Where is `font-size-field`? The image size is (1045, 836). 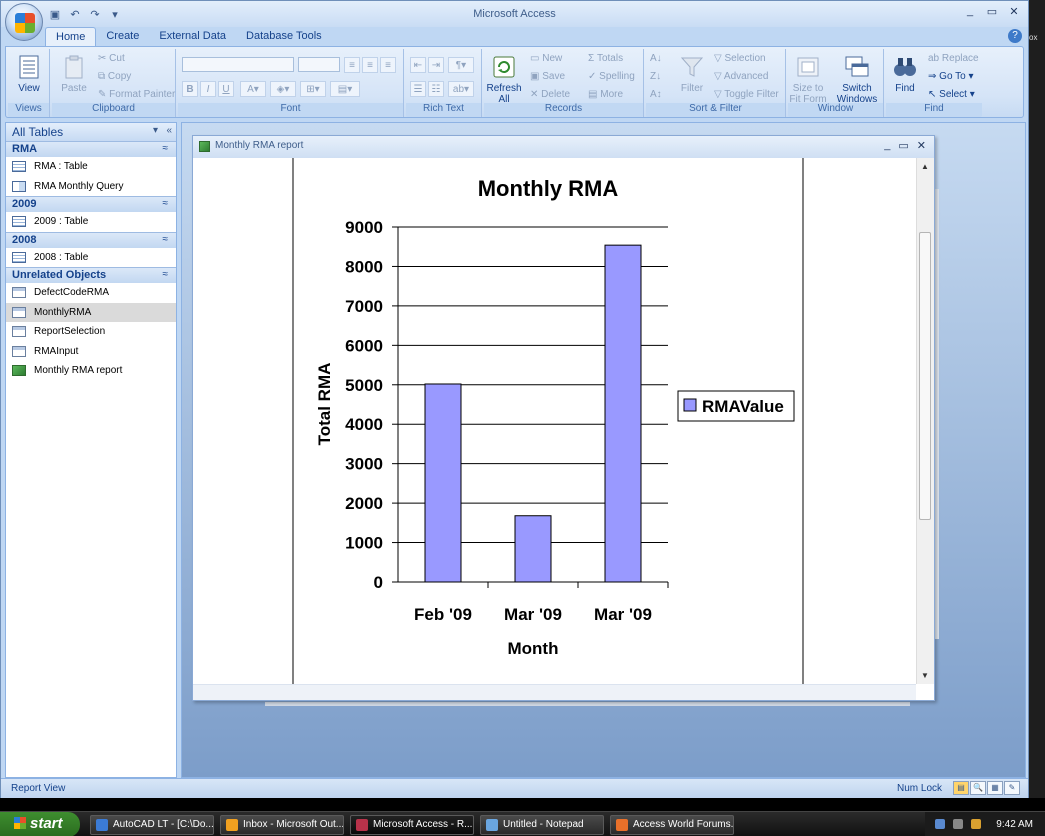 font-size-field is located at coordinates (319, 64).